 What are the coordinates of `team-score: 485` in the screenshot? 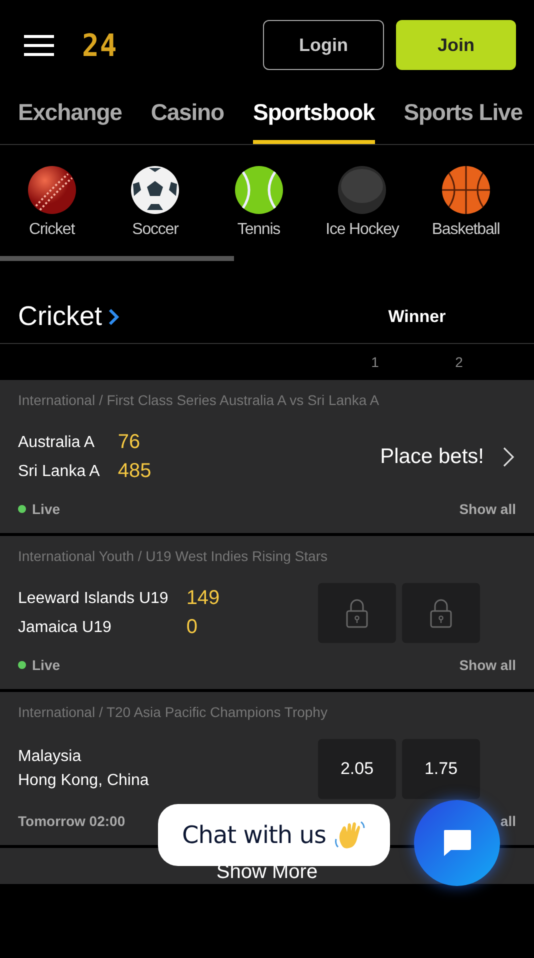 It's located at (135, 471).